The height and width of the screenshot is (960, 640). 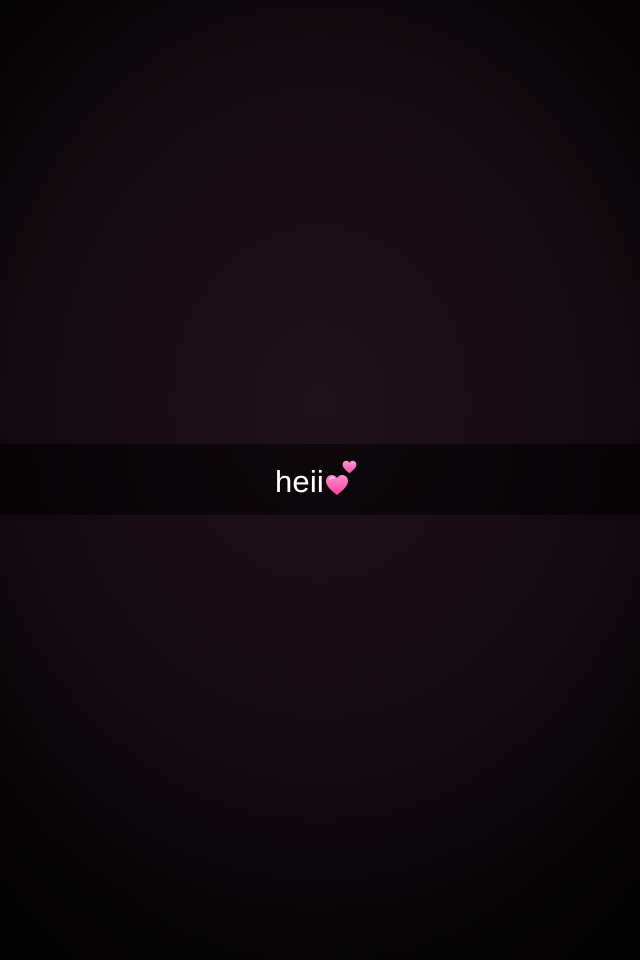 I want to click on caption-text: heii, so click(x=299, y=481).